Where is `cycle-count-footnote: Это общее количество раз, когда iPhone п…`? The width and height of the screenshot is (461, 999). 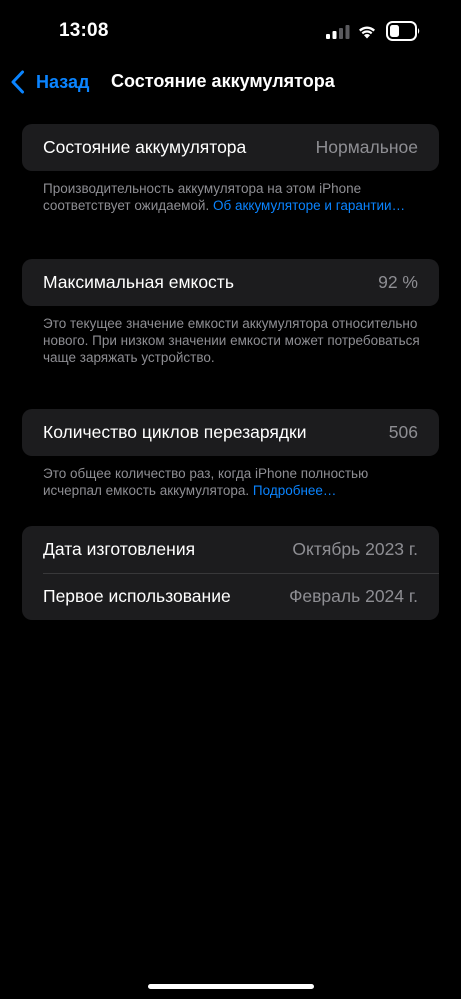
cycle-count-footnote: Это общее количество раз, когда iPhone п… is located at coordinates (233, 482).